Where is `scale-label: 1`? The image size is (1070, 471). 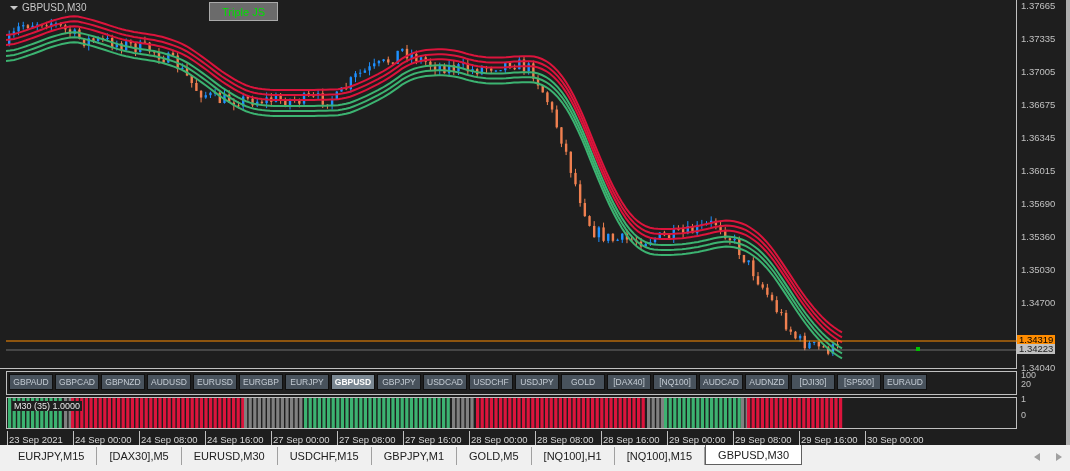
scale-label: 1 is located at coordinates (1023, 399).